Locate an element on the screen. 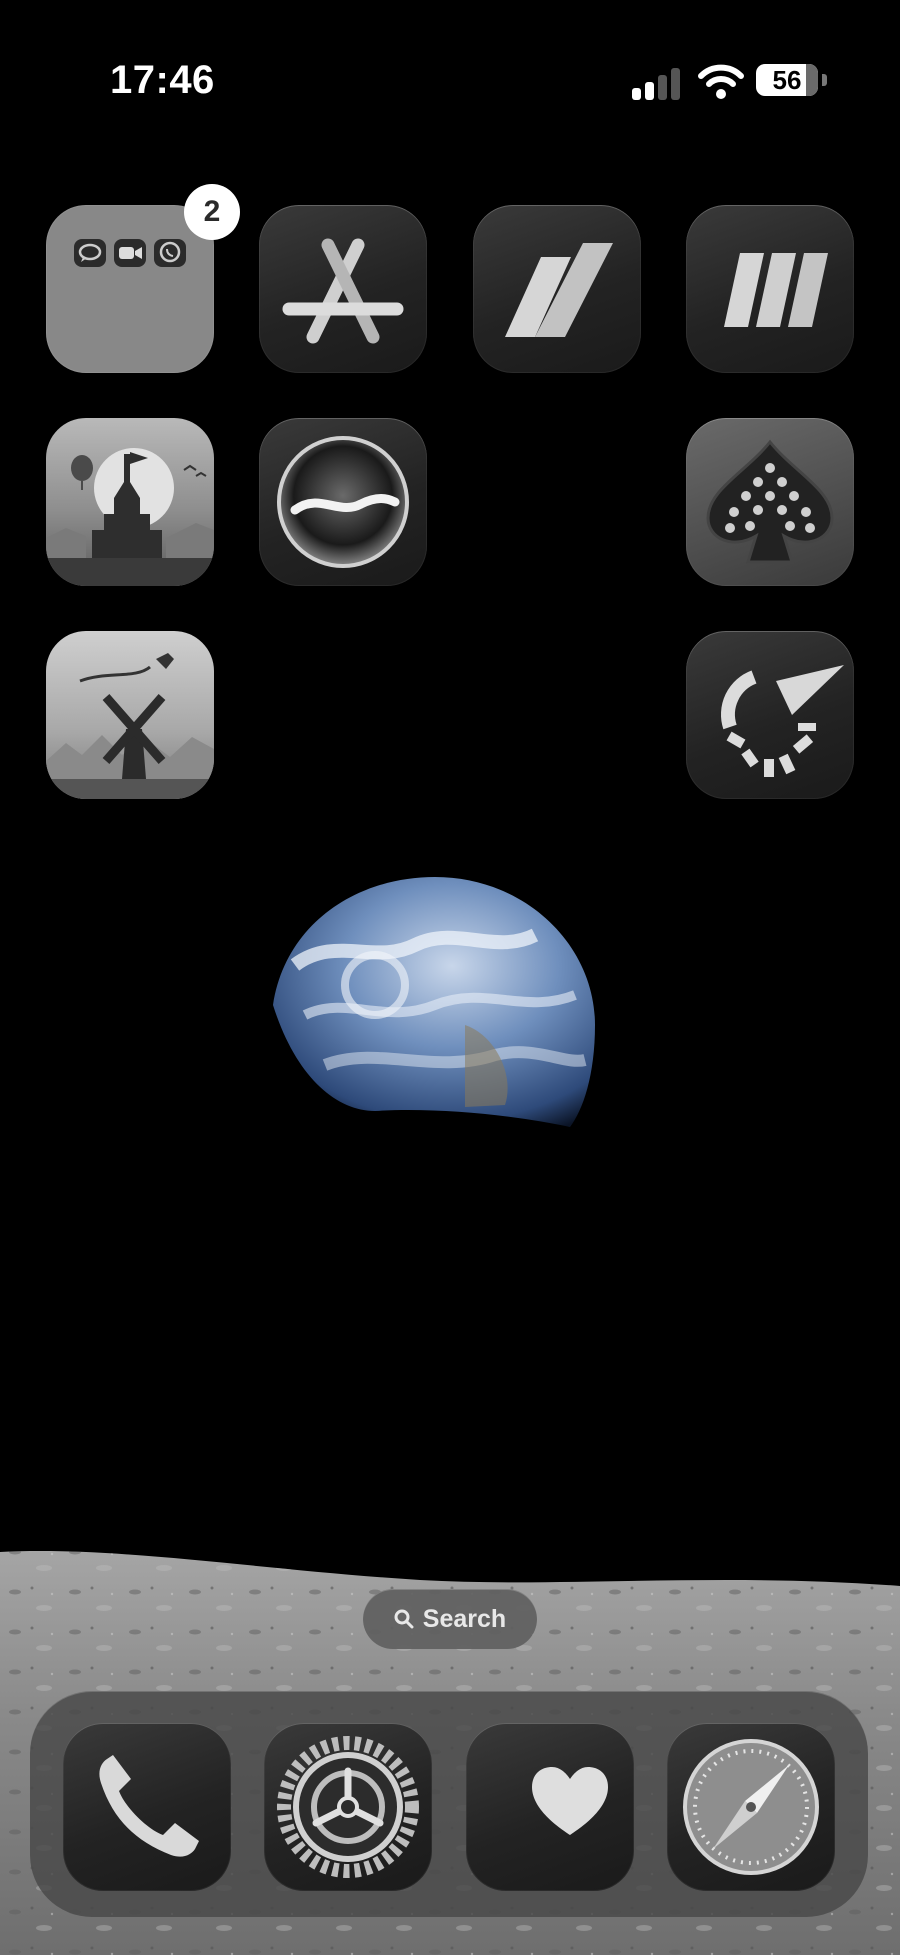 The height and width of the screenshot is (1955, 900). earth-image is located at coordinates (434, 1002).